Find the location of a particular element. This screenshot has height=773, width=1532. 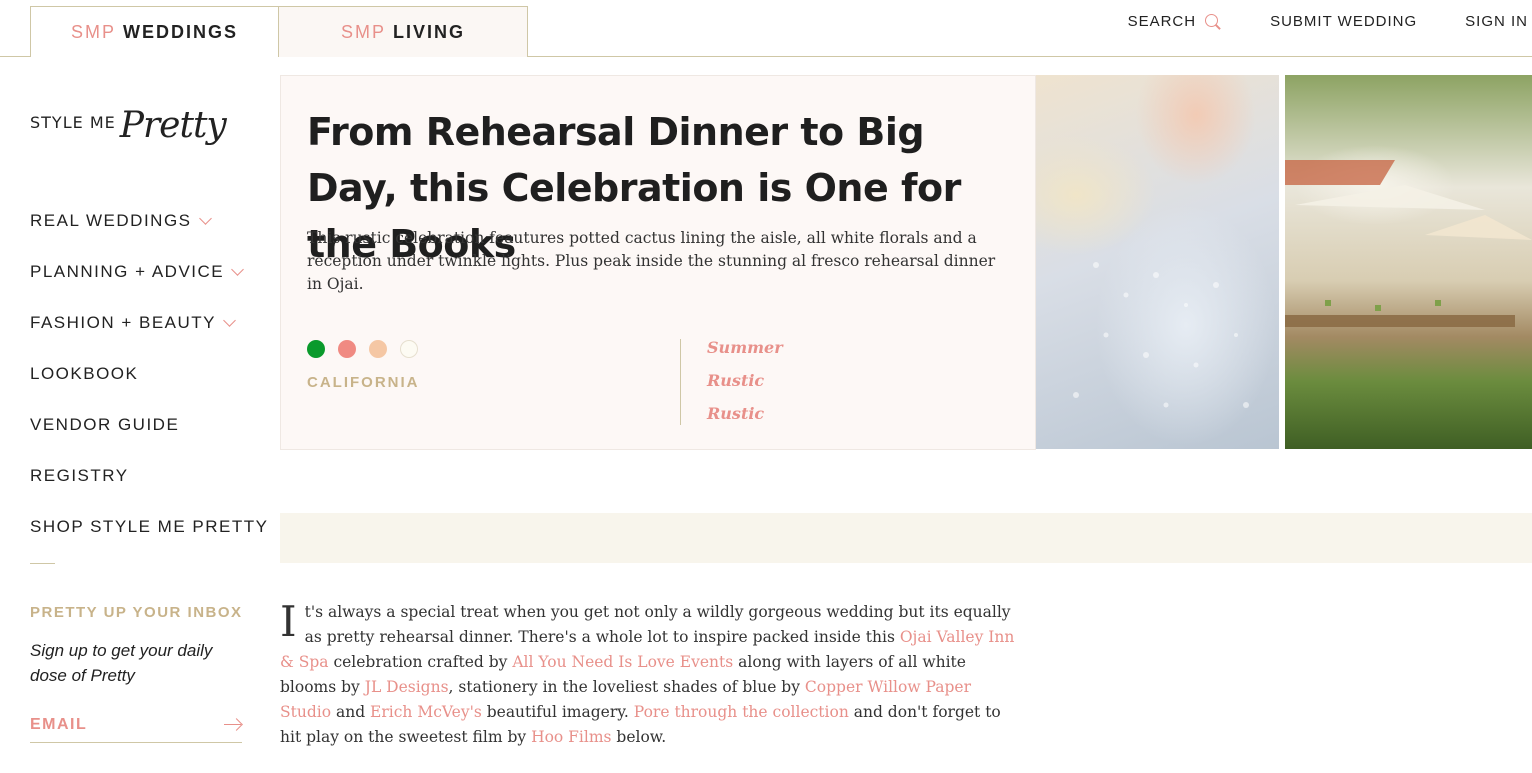

nav-item-label: REGISTRY is located at coordinates (79, 475).